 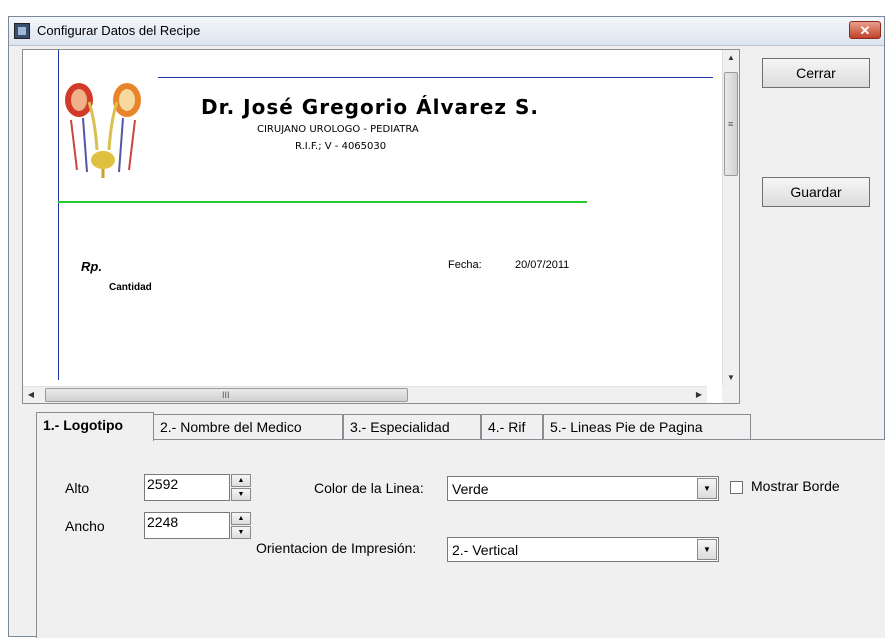 I want to click on tab-rif: 4.- Rif, so click(x=512, y=427).